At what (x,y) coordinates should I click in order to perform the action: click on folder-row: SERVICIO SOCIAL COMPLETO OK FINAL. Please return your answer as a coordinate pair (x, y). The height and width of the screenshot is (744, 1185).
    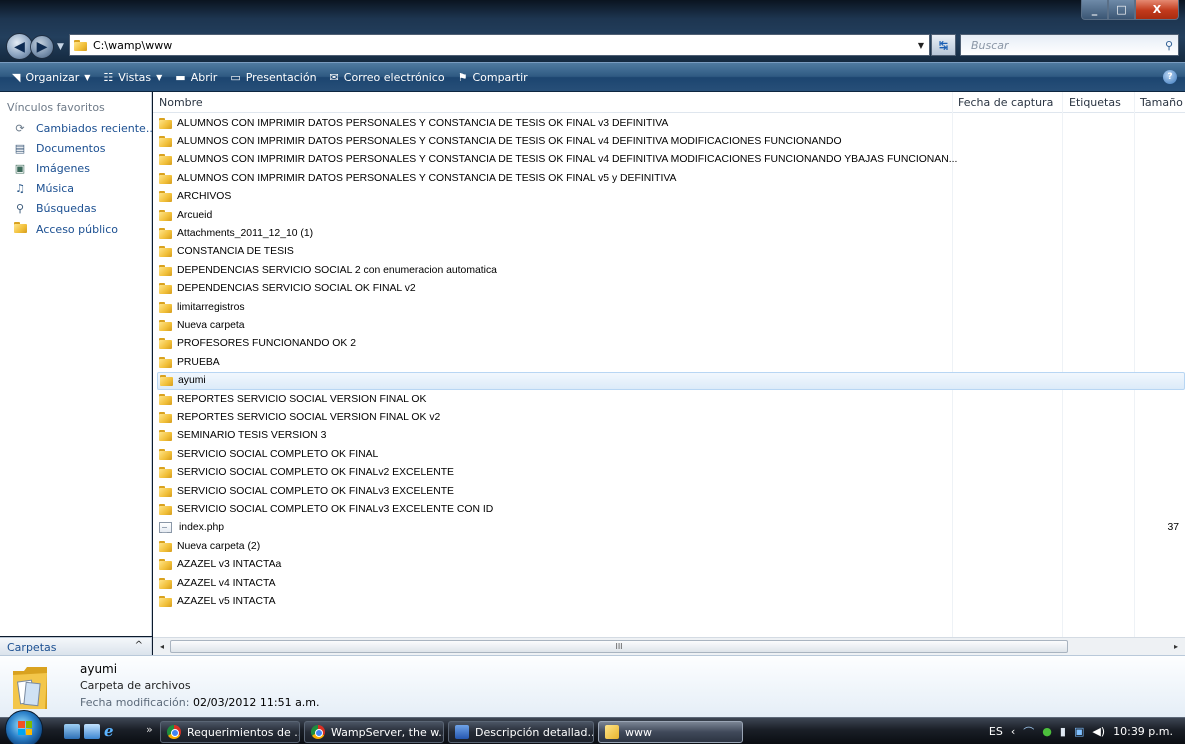
    Looking at the image, I should click on (669, 454).